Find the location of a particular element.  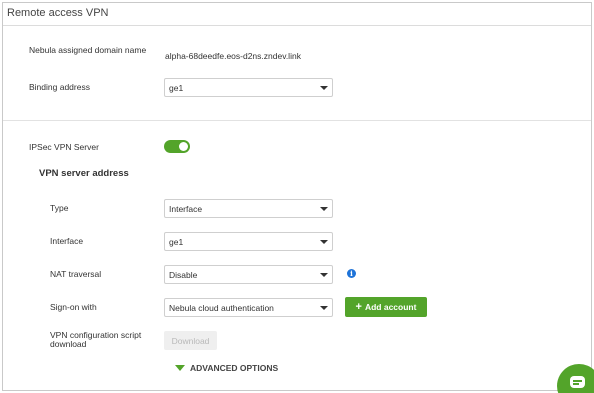

nat-traversal-select: Disable is located at coordinates (248, 274).